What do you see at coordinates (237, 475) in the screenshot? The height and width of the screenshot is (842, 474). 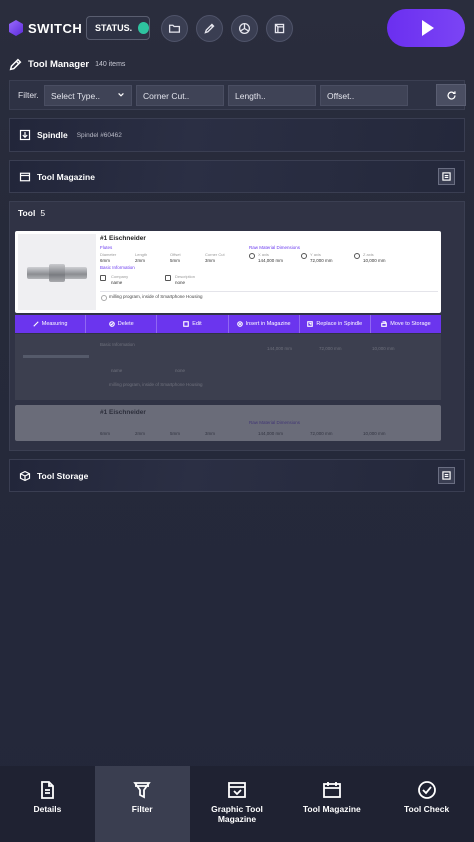 I see `tool-storage-panel: Tool Storage` at bounding box center [237, 475].